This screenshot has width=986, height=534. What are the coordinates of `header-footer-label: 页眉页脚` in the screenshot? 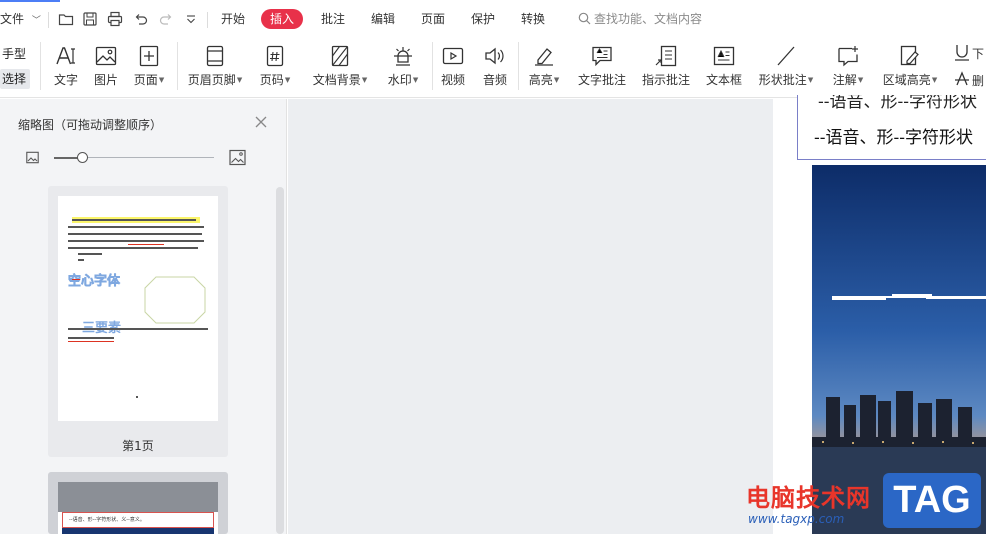 It's located at (211, 80).